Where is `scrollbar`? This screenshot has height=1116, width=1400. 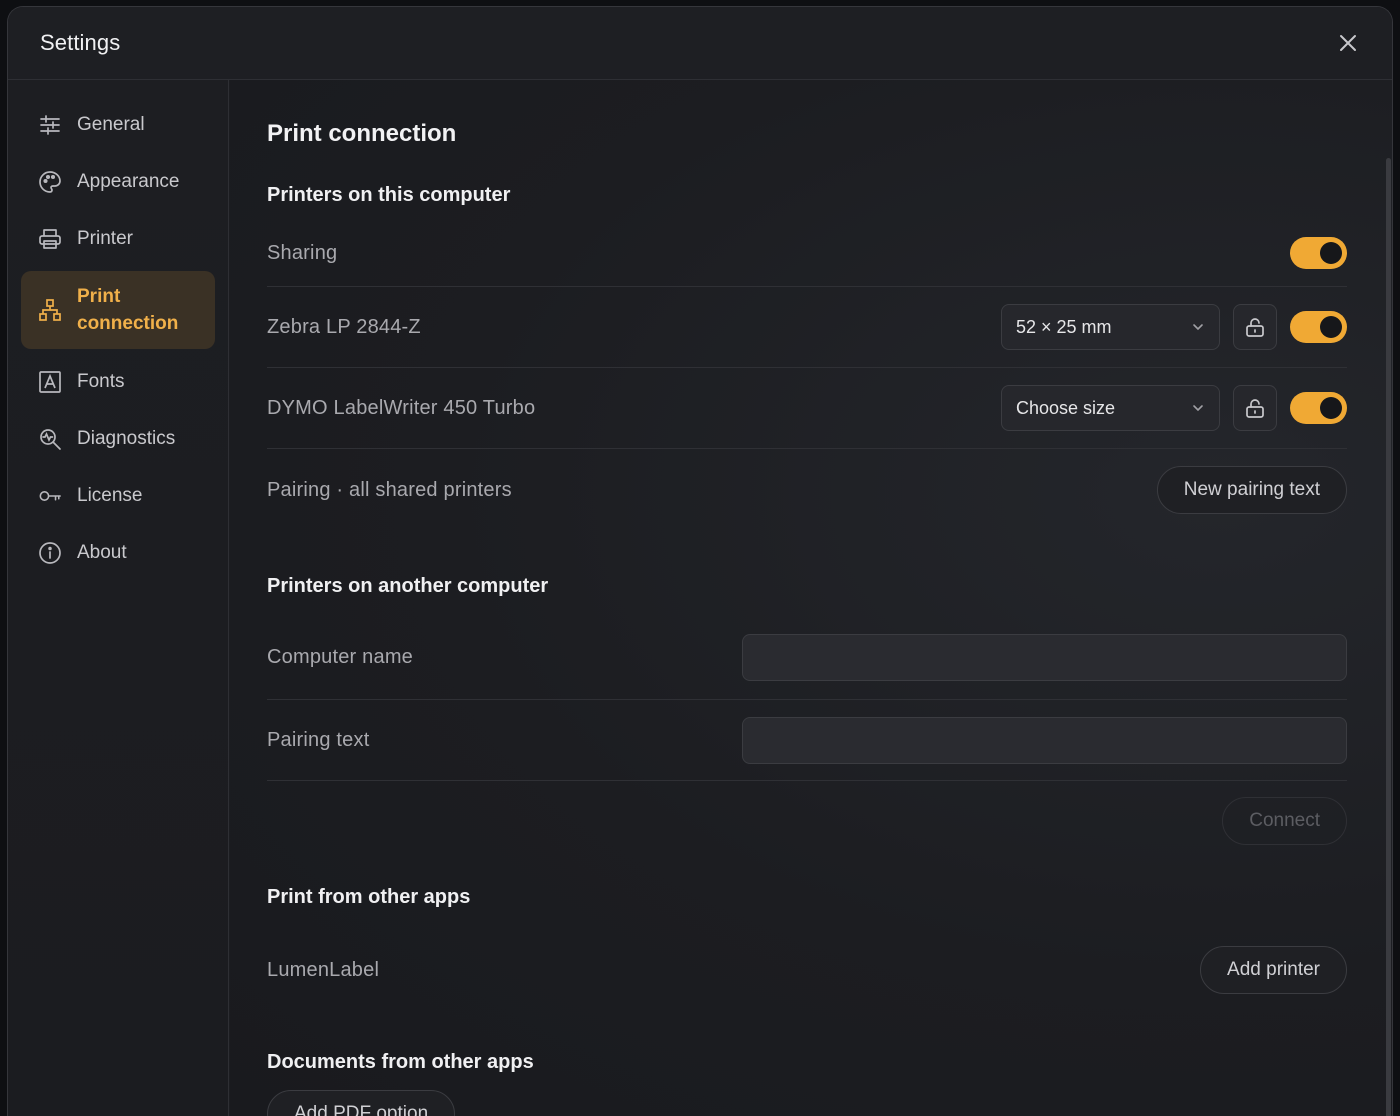 scrollbar is located at coordinates (1388, 637).